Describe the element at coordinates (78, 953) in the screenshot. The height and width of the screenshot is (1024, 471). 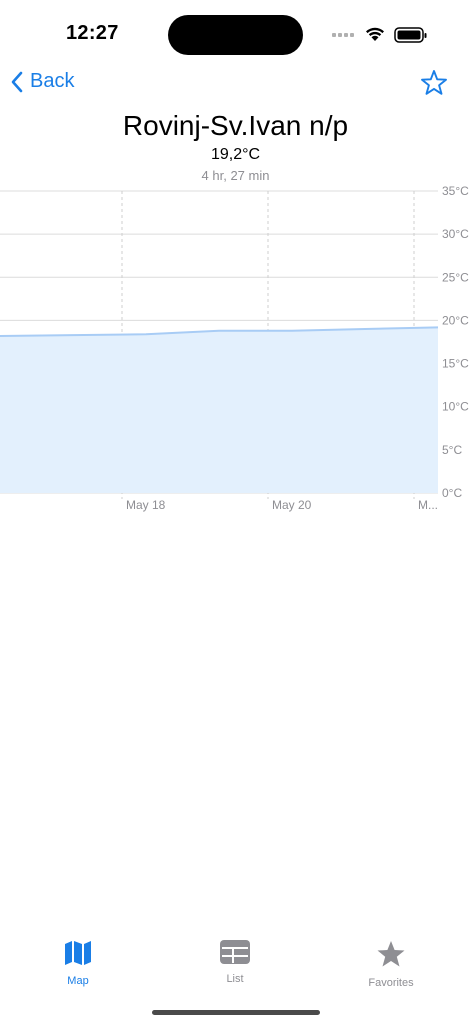
I see `map-icon` at that location.